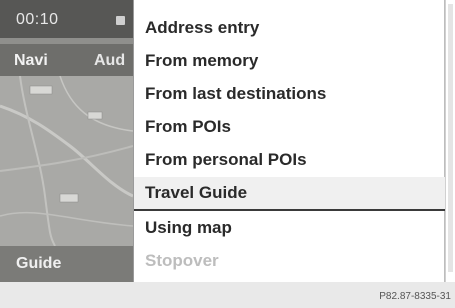 This screenshot has height=308, width=455. I want to click on status-bar: 00:10, so click(66, 19).